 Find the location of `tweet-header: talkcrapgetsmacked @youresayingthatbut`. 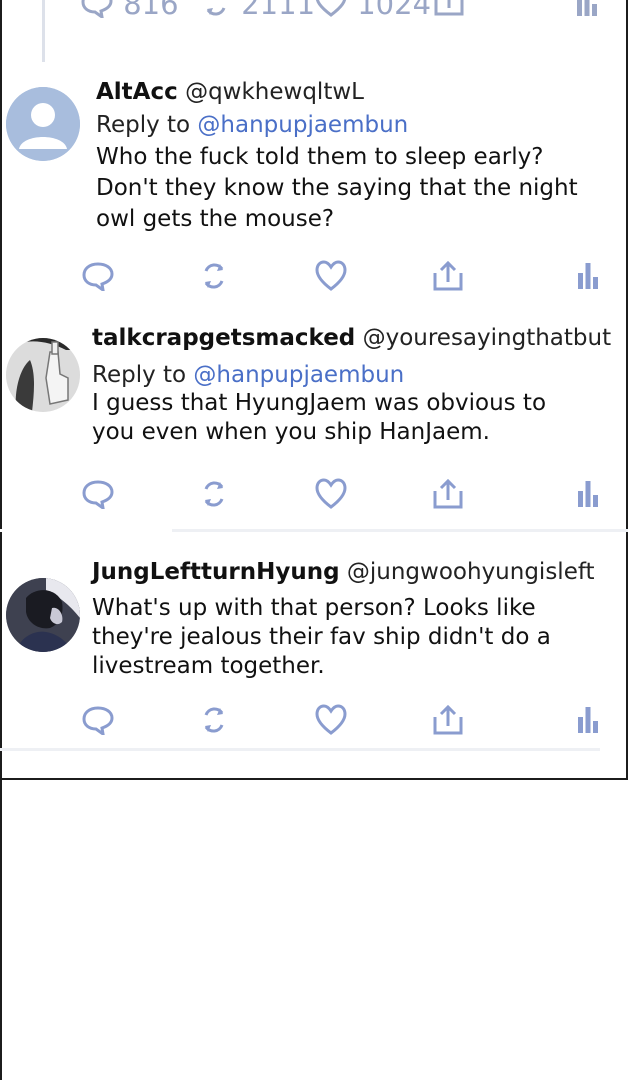

tweet-header: talkcrapgetsmacked @youresayingthatbut is located at coordinates (351, 338).